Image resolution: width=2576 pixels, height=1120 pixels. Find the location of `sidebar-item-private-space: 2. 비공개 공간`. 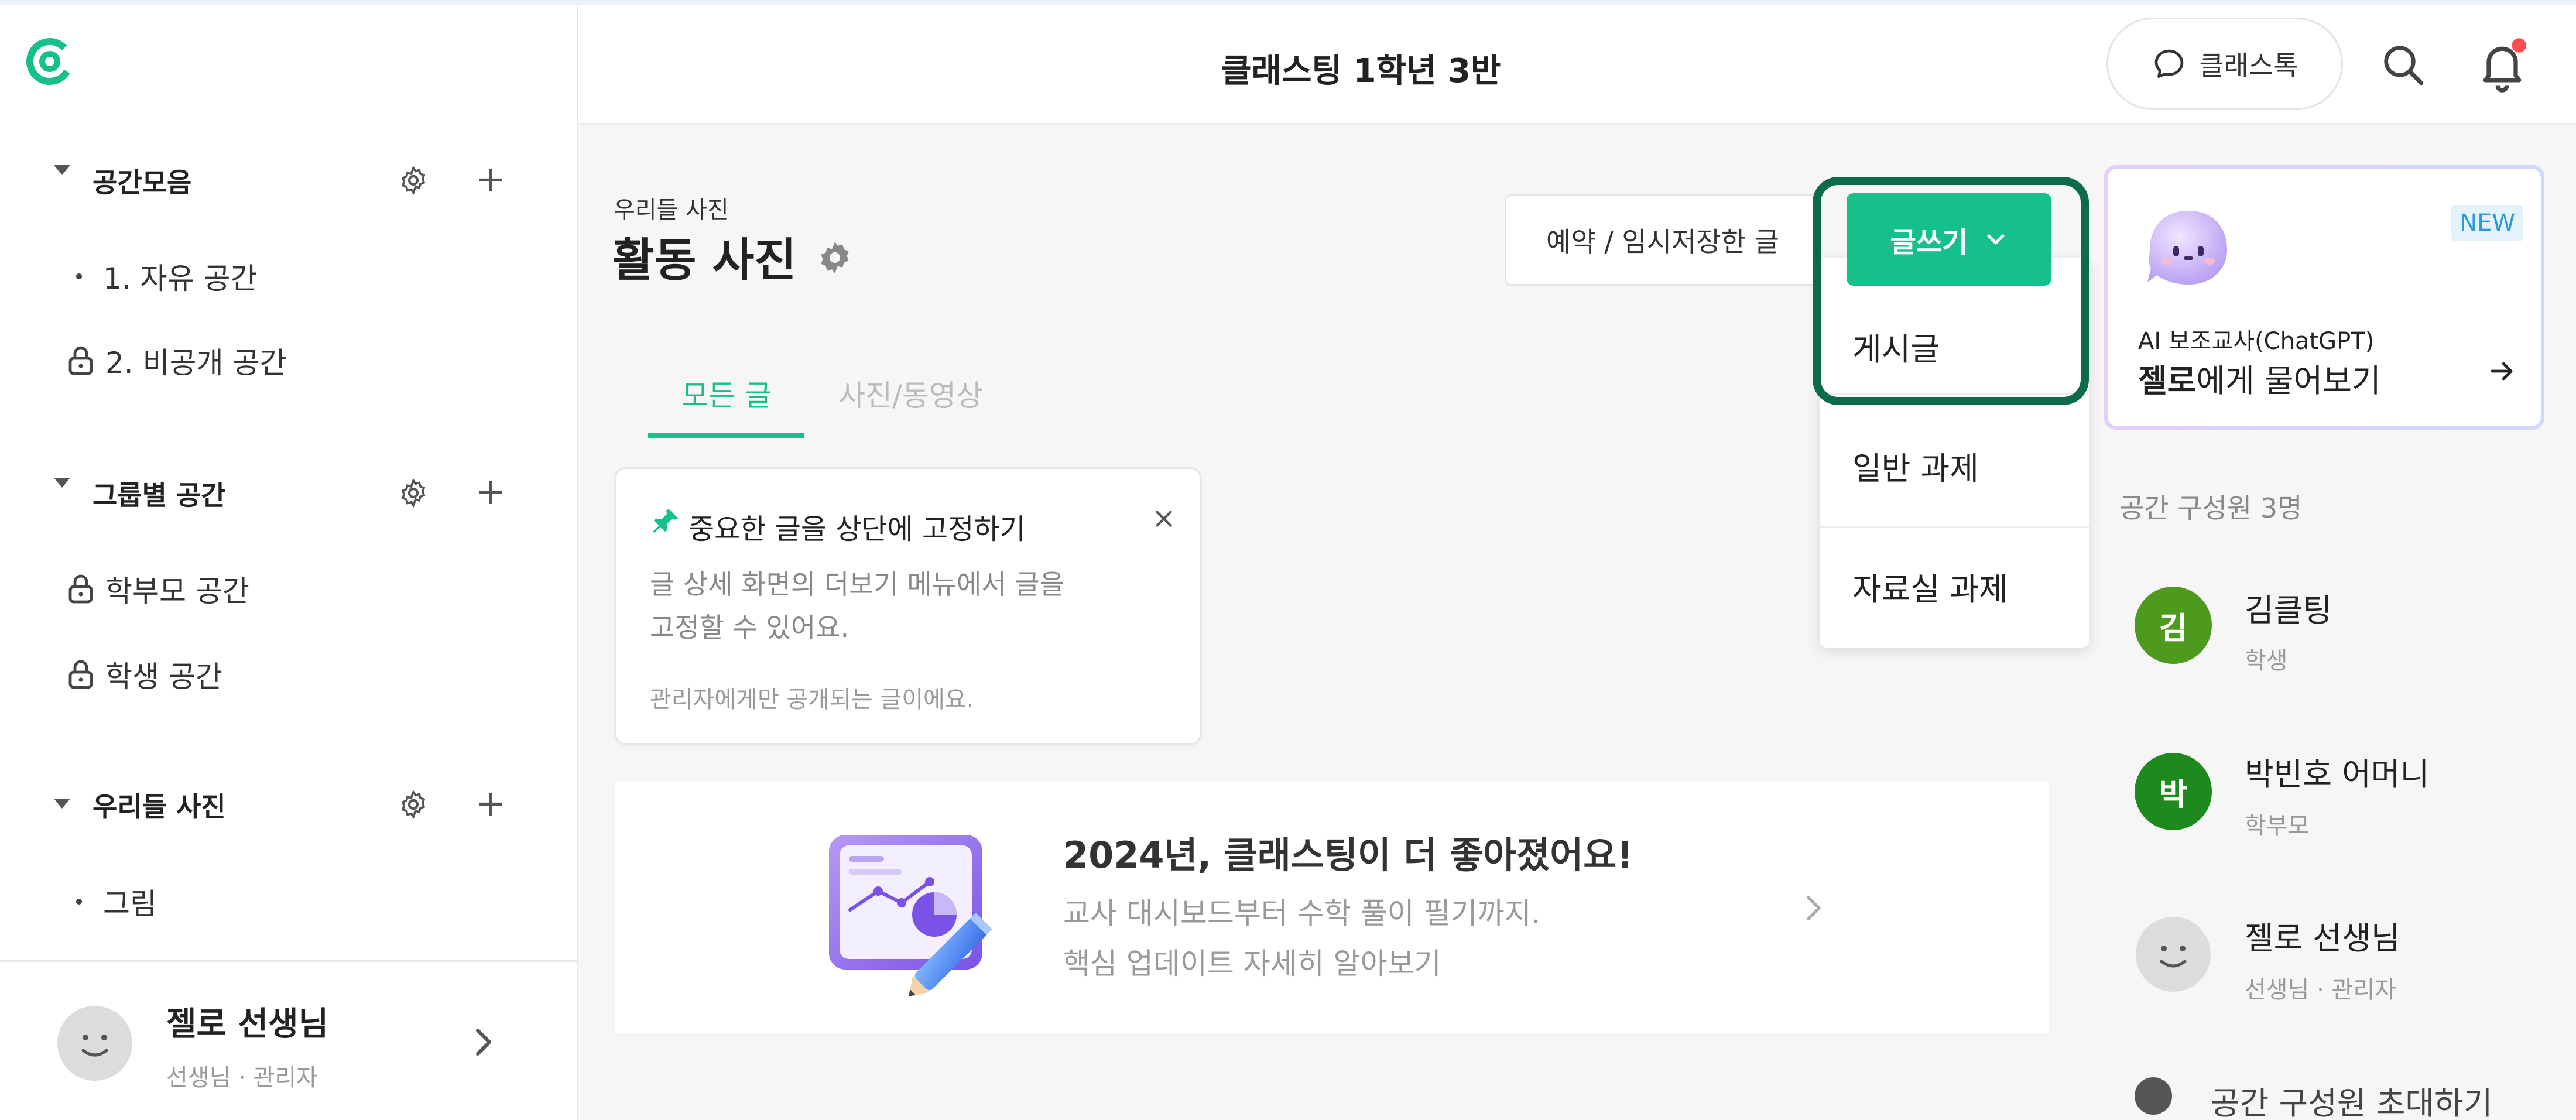

sidebar-item-private-space: 2. 비공개 공간 is located at coordinates (177, 361).